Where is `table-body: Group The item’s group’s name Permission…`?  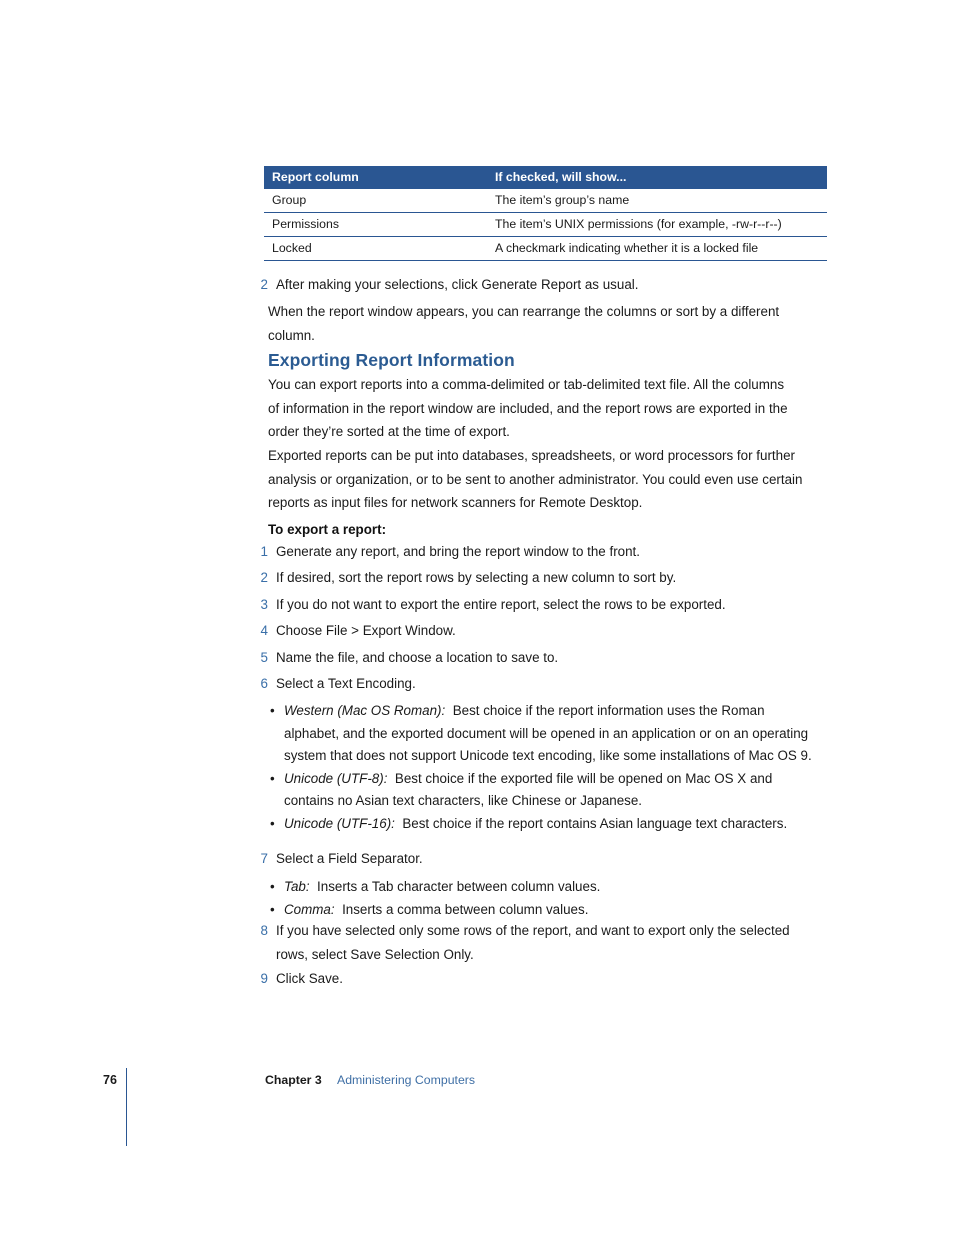 table-body: Group The item’s group’s name Permission… is located at coordinates (545, 225).